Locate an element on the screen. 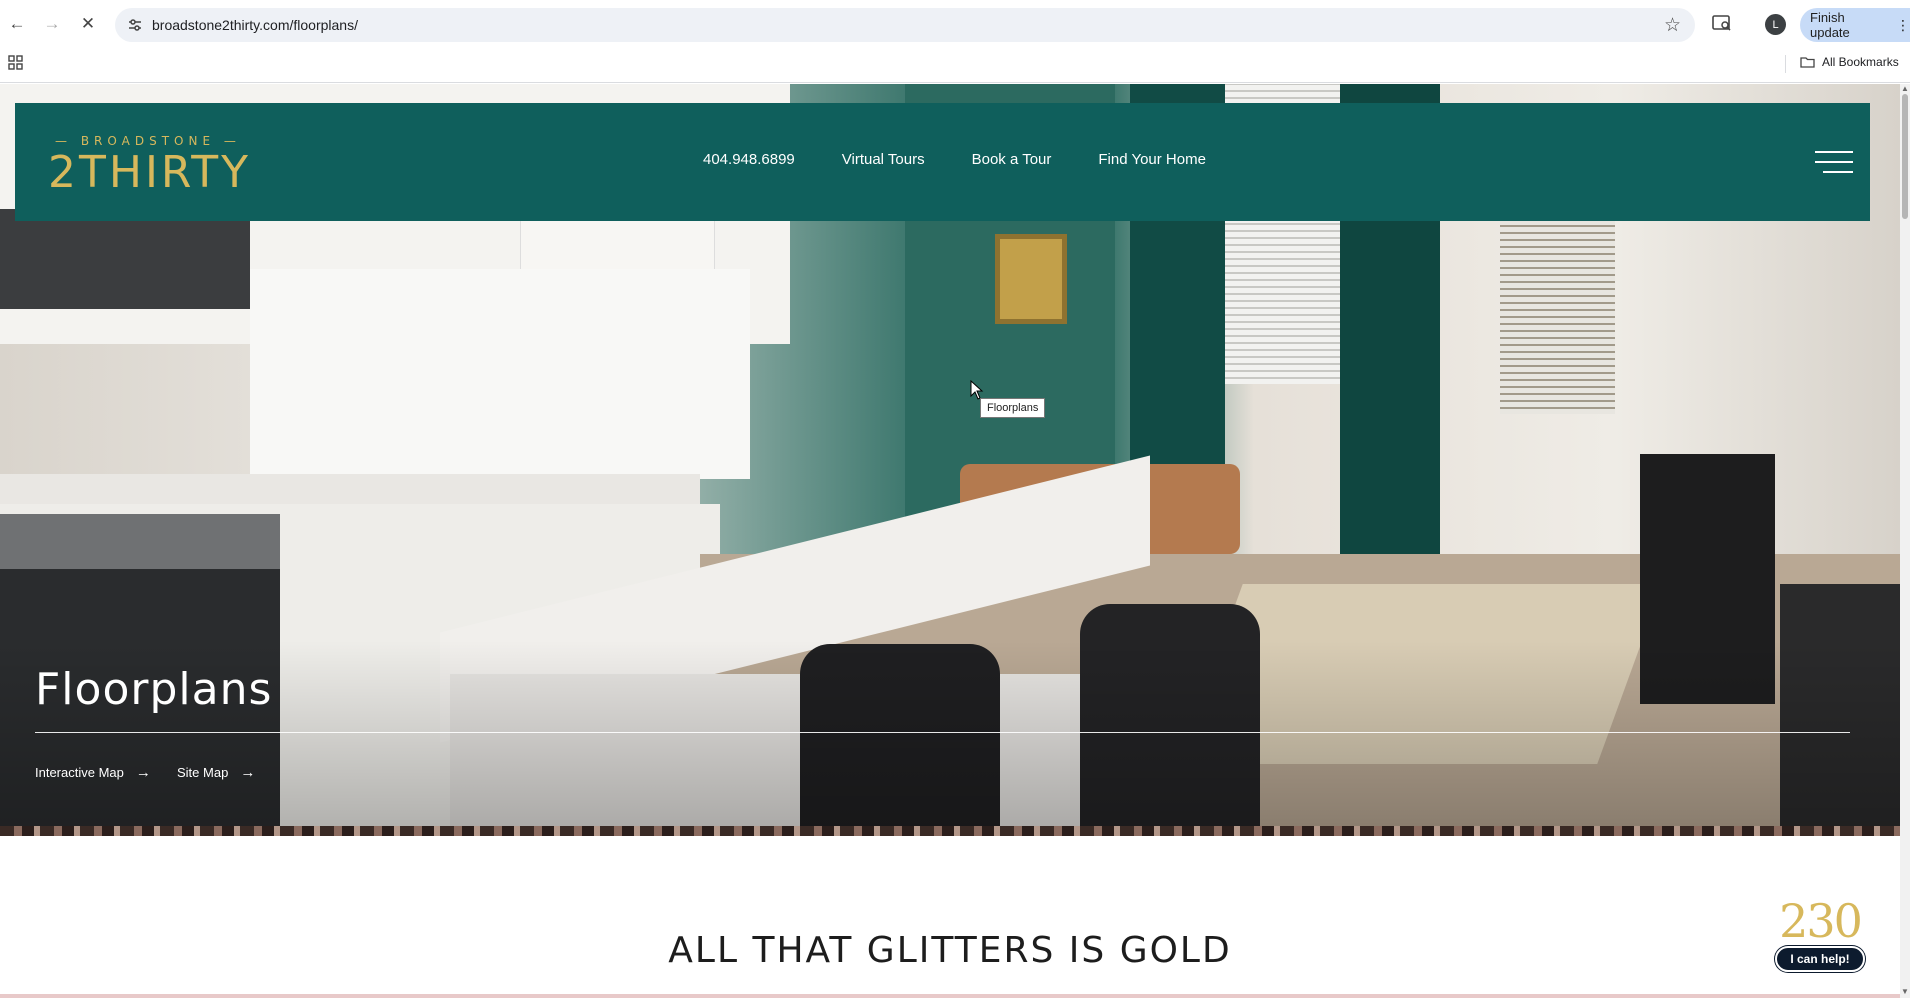 The width and height of the screenshot is (1910, 998). mouse-cursor-icon is located at coordinates (977, 390).